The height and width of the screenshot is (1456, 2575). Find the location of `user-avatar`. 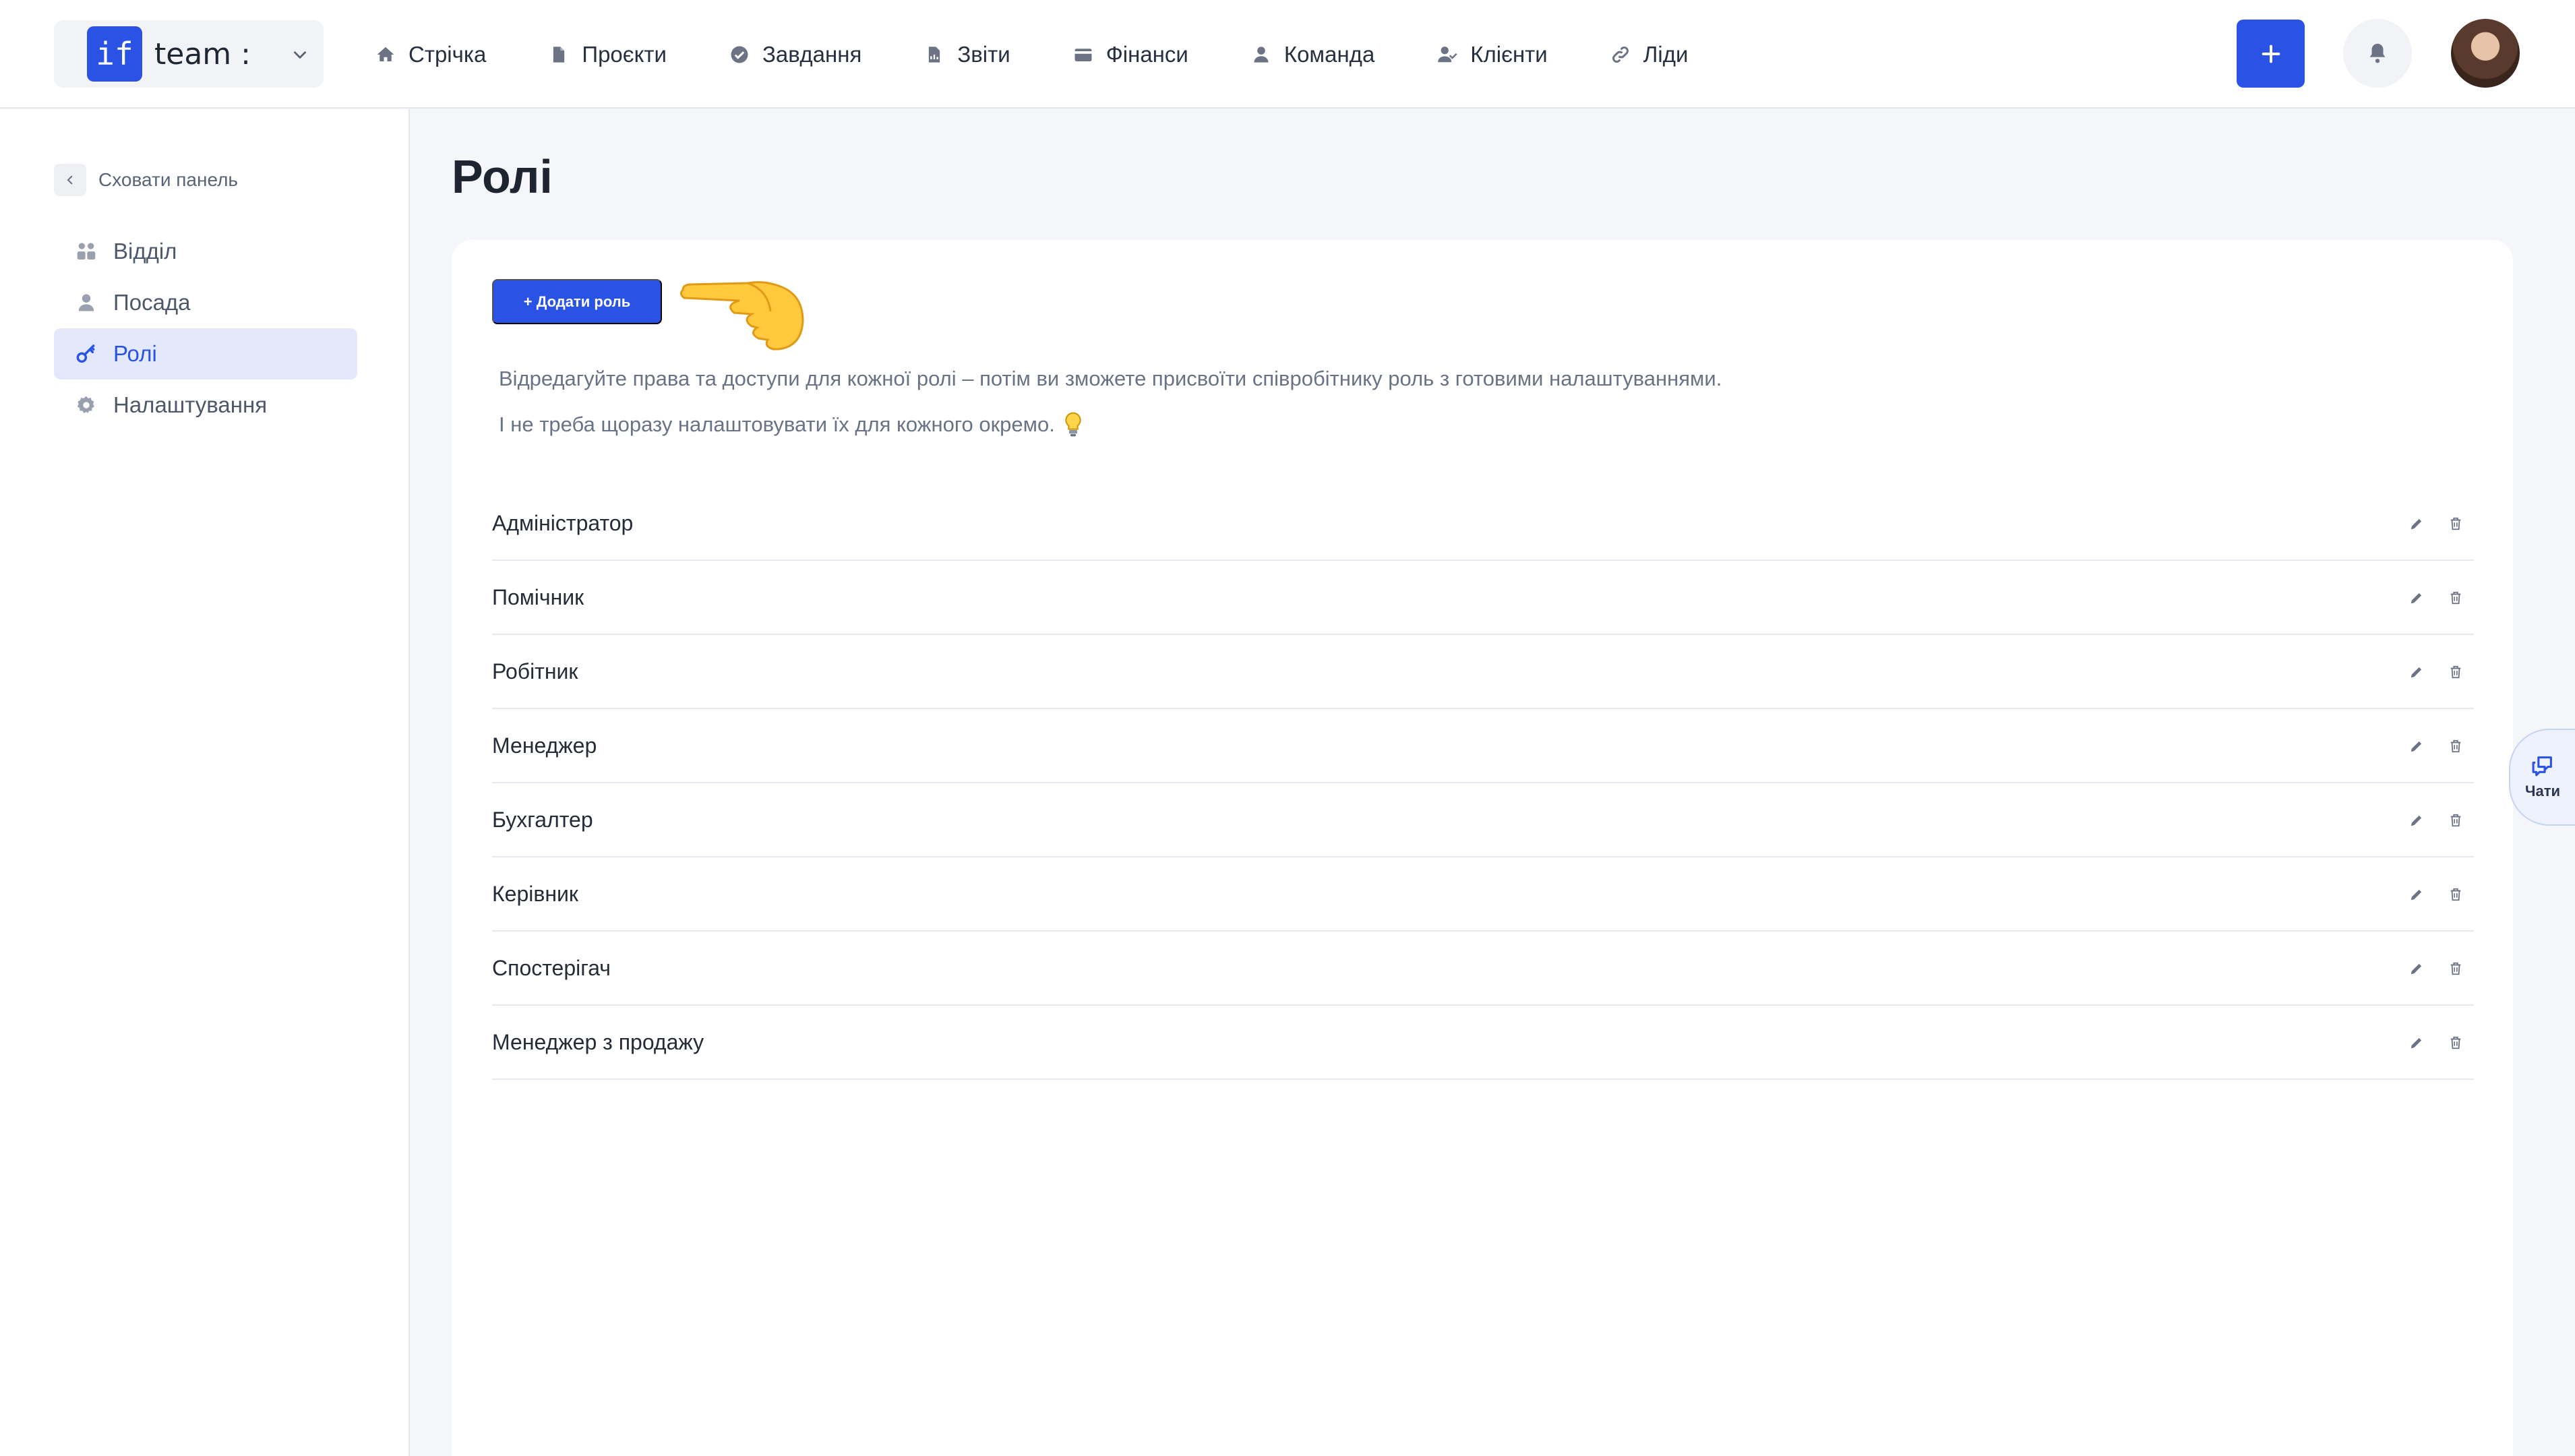

user-avatar is located at coordinates (2485, 53).